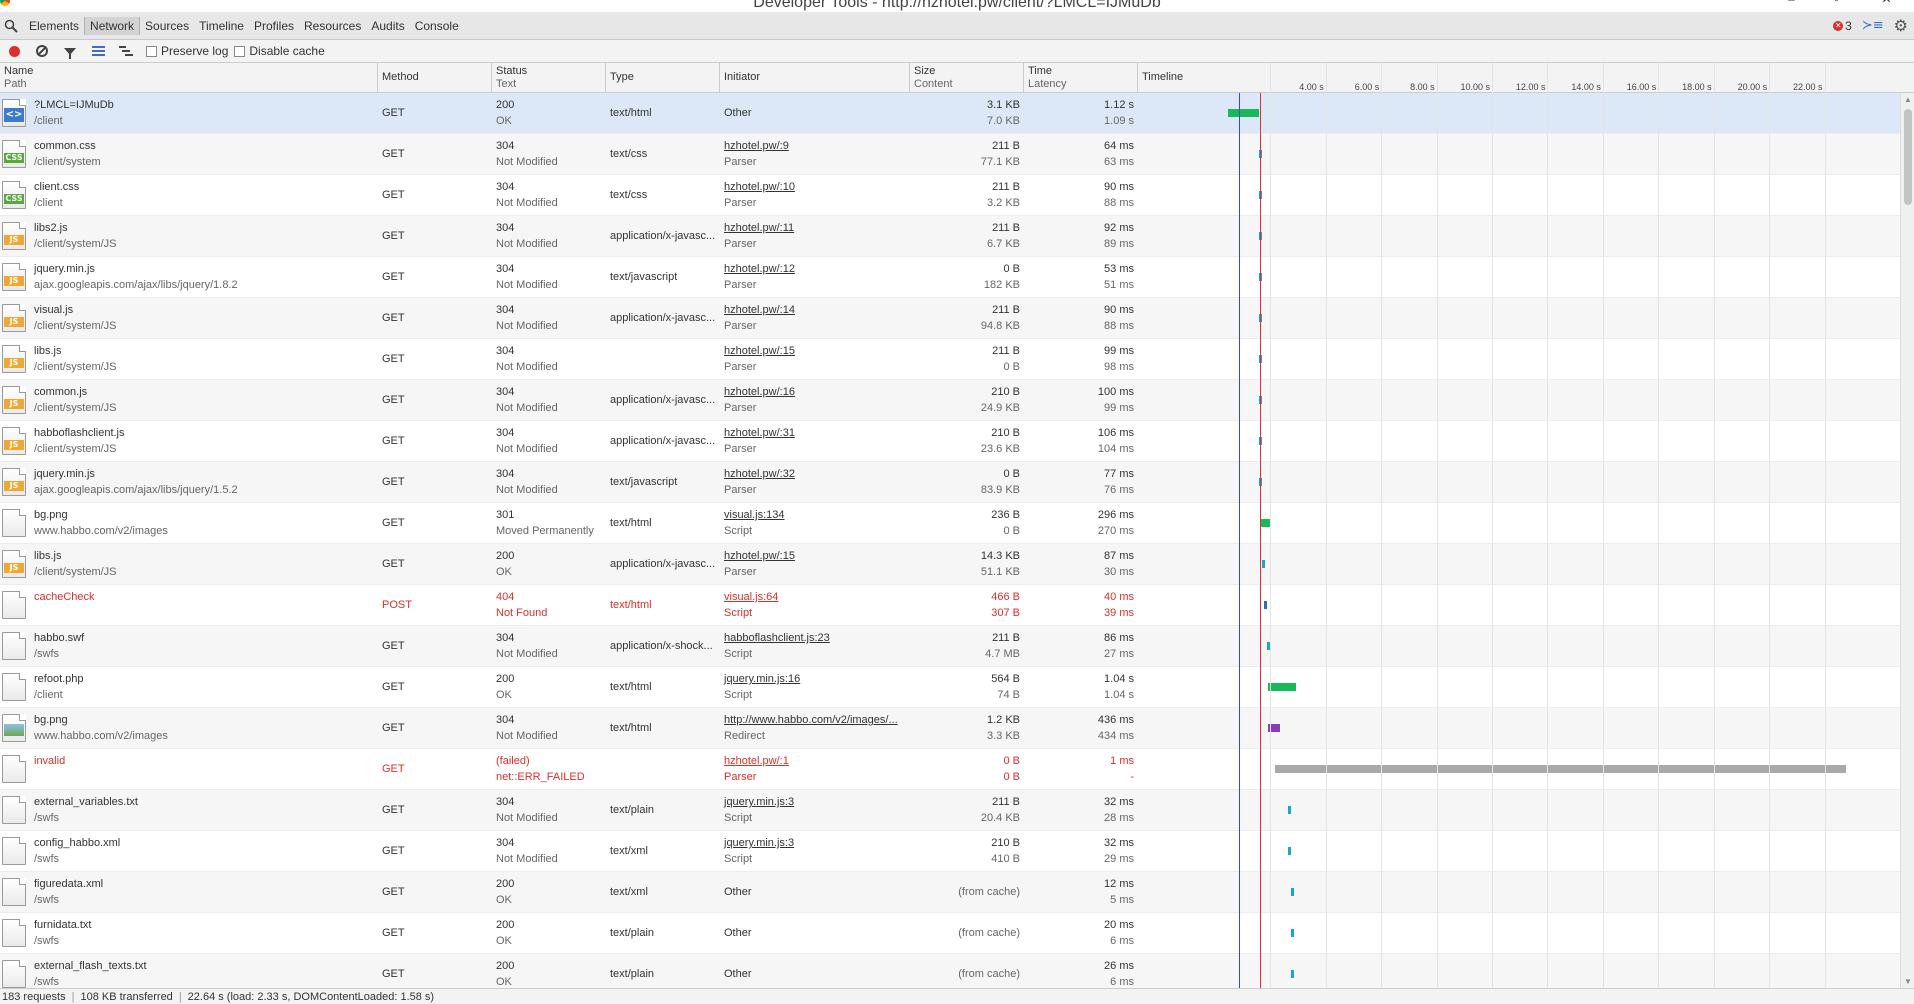 Image resolution: width=1914 pixels, height=1004 pixels. What do you see at coordinates (189, 113) in the screenshot?
I see `name-cell: <> ?LMCL=IJMuDb/client` at bounding box center [189, 113].